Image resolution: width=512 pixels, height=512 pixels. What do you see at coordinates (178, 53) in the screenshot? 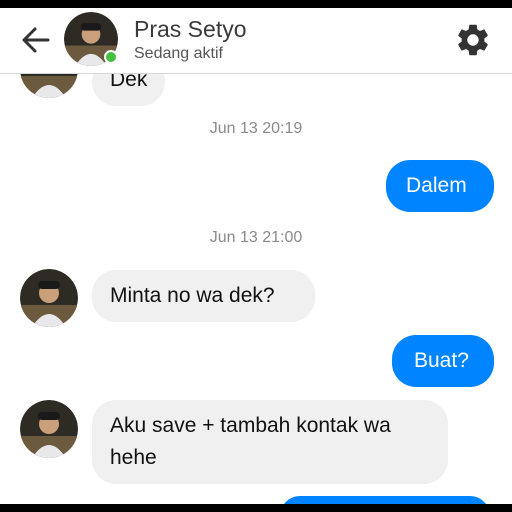
I see `contact-status: Sedang aktif` at bounding box center [178, 53].